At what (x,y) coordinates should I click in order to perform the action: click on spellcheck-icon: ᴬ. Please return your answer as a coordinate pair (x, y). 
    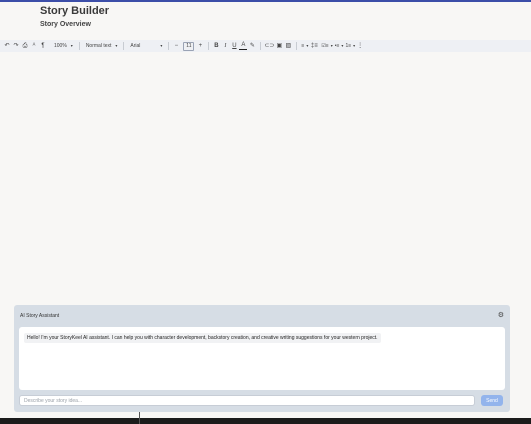
    Looking at the image, I should click on (34, 46).